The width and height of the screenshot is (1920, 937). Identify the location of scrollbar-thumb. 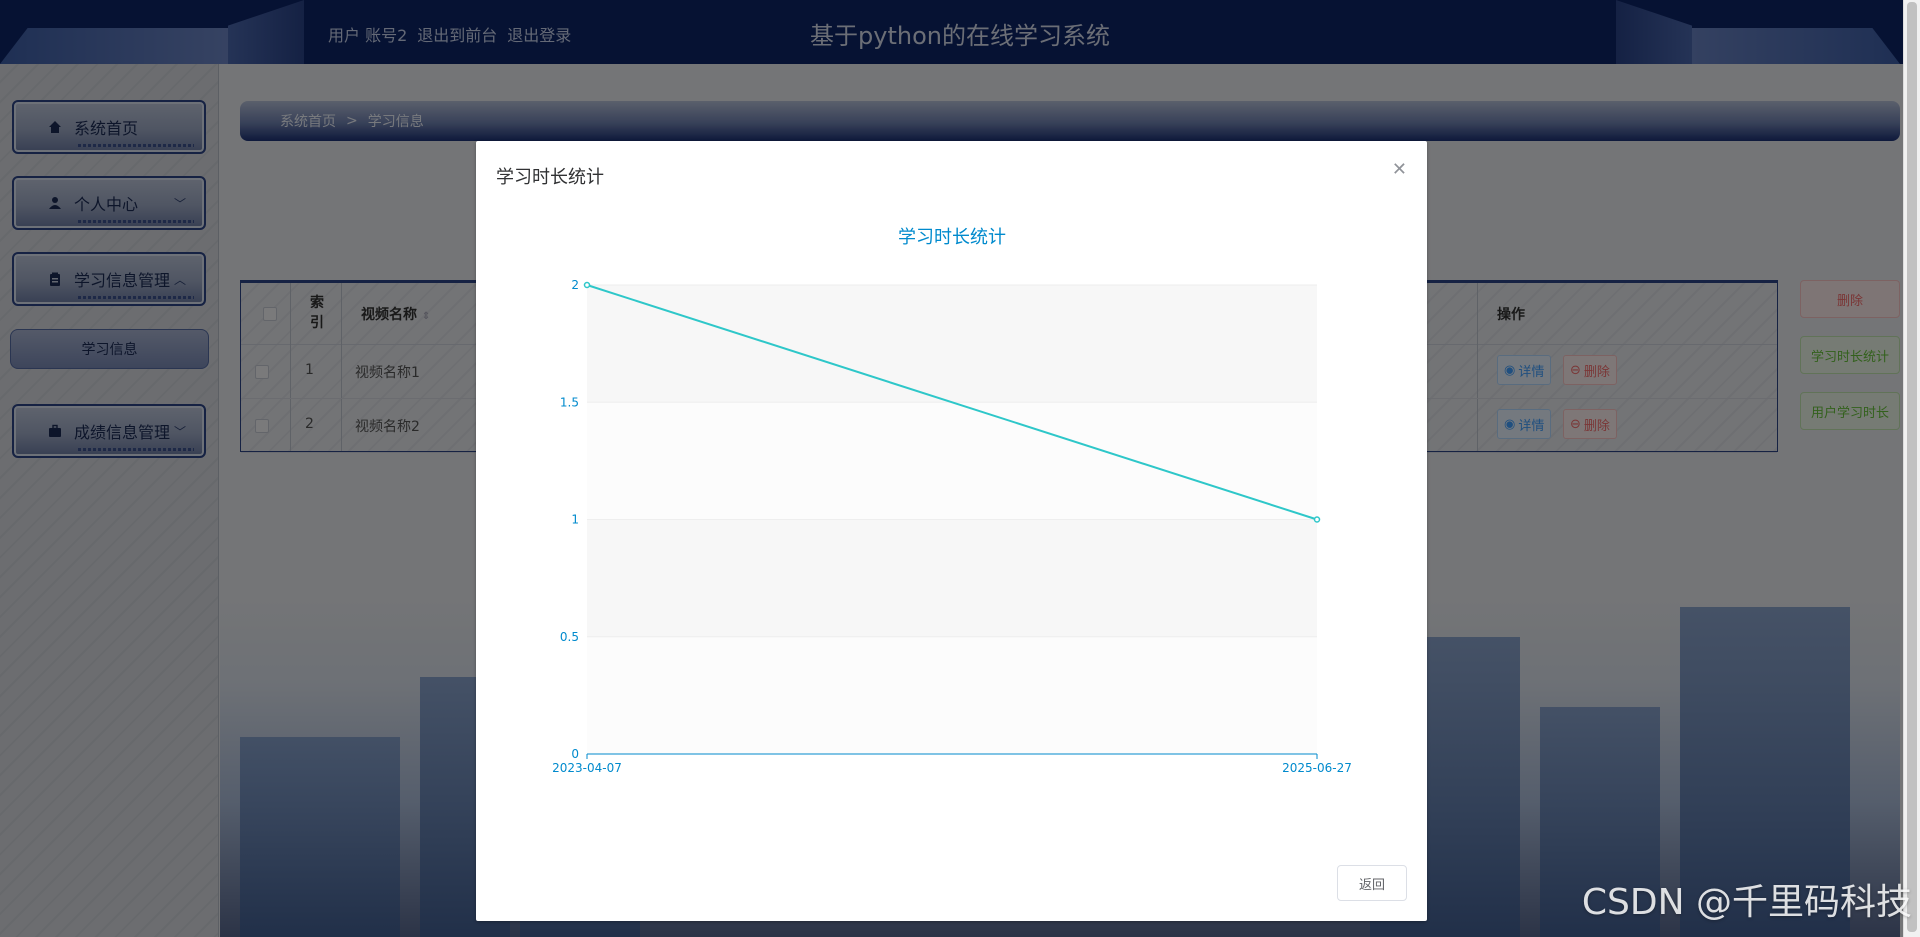
(1912, 467).